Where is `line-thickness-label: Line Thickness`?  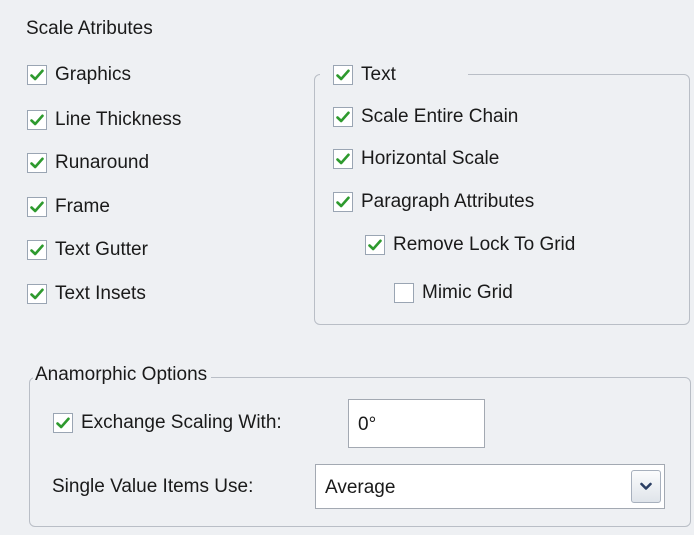 line-thickness-label: Line Thickness is located at coordinates (118, 119).